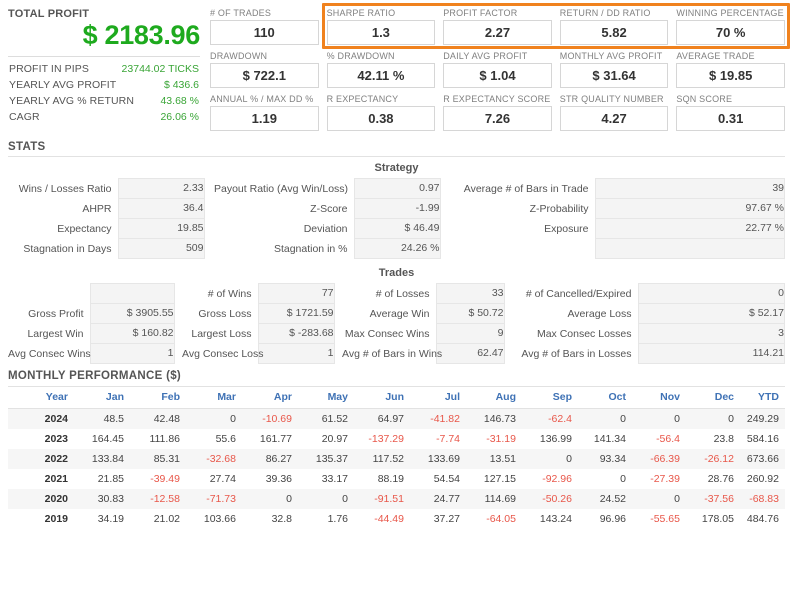 The image size is (793, 600). Describe the element at coordinates (310, 248) in the screenshot. I see `stat-label: Stagnation in %` at that location.